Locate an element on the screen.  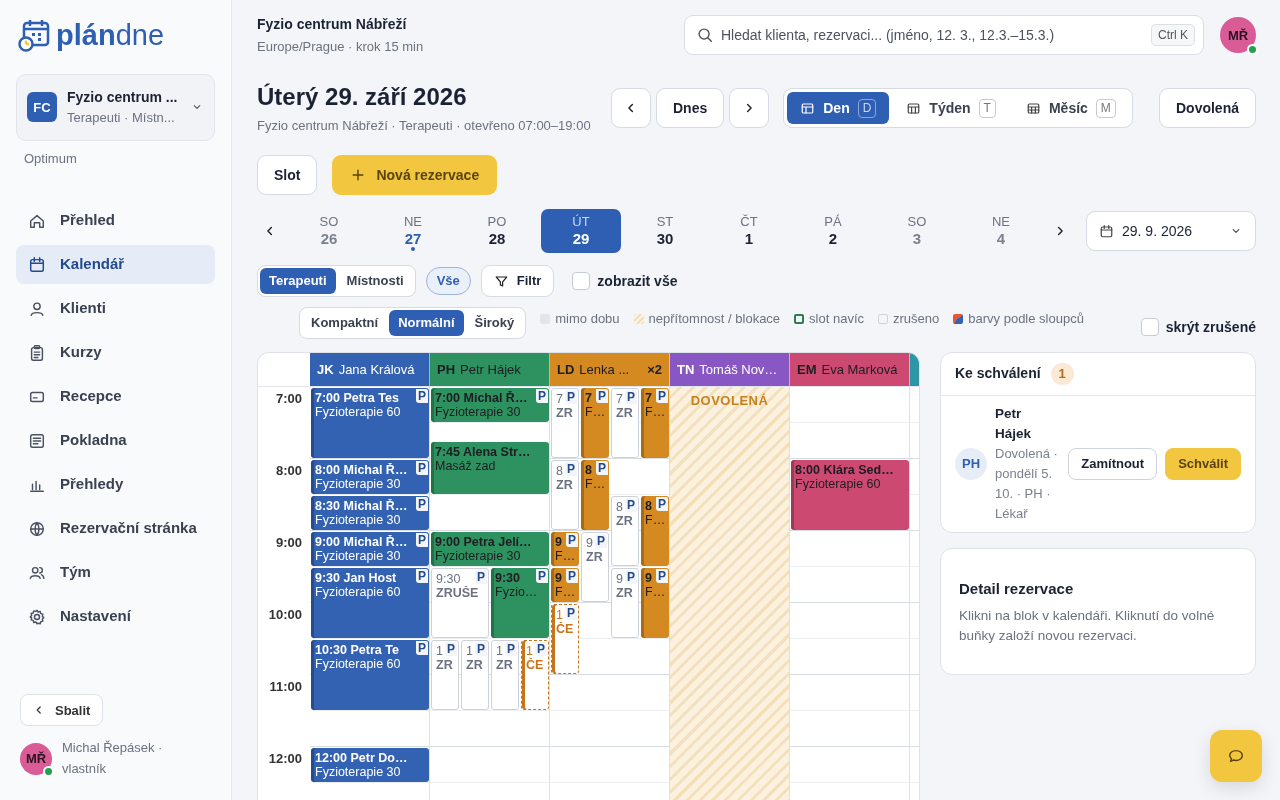
time-label: 10:00 is located at coordinates (285, 615).